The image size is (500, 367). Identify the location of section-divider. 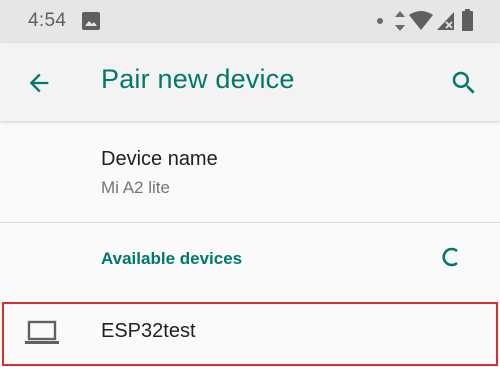
(250, 222).